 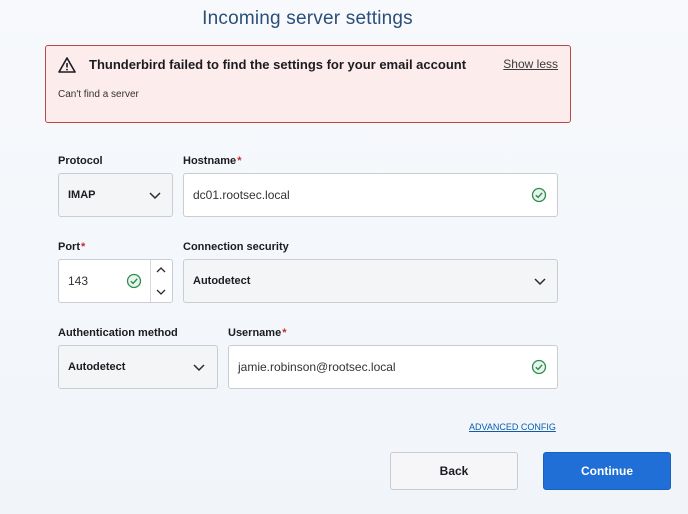 What do you see at coordinates (80, 161) in the screenshot?
I see `protocol-label: Protocol` at bounding box center [80, 161].